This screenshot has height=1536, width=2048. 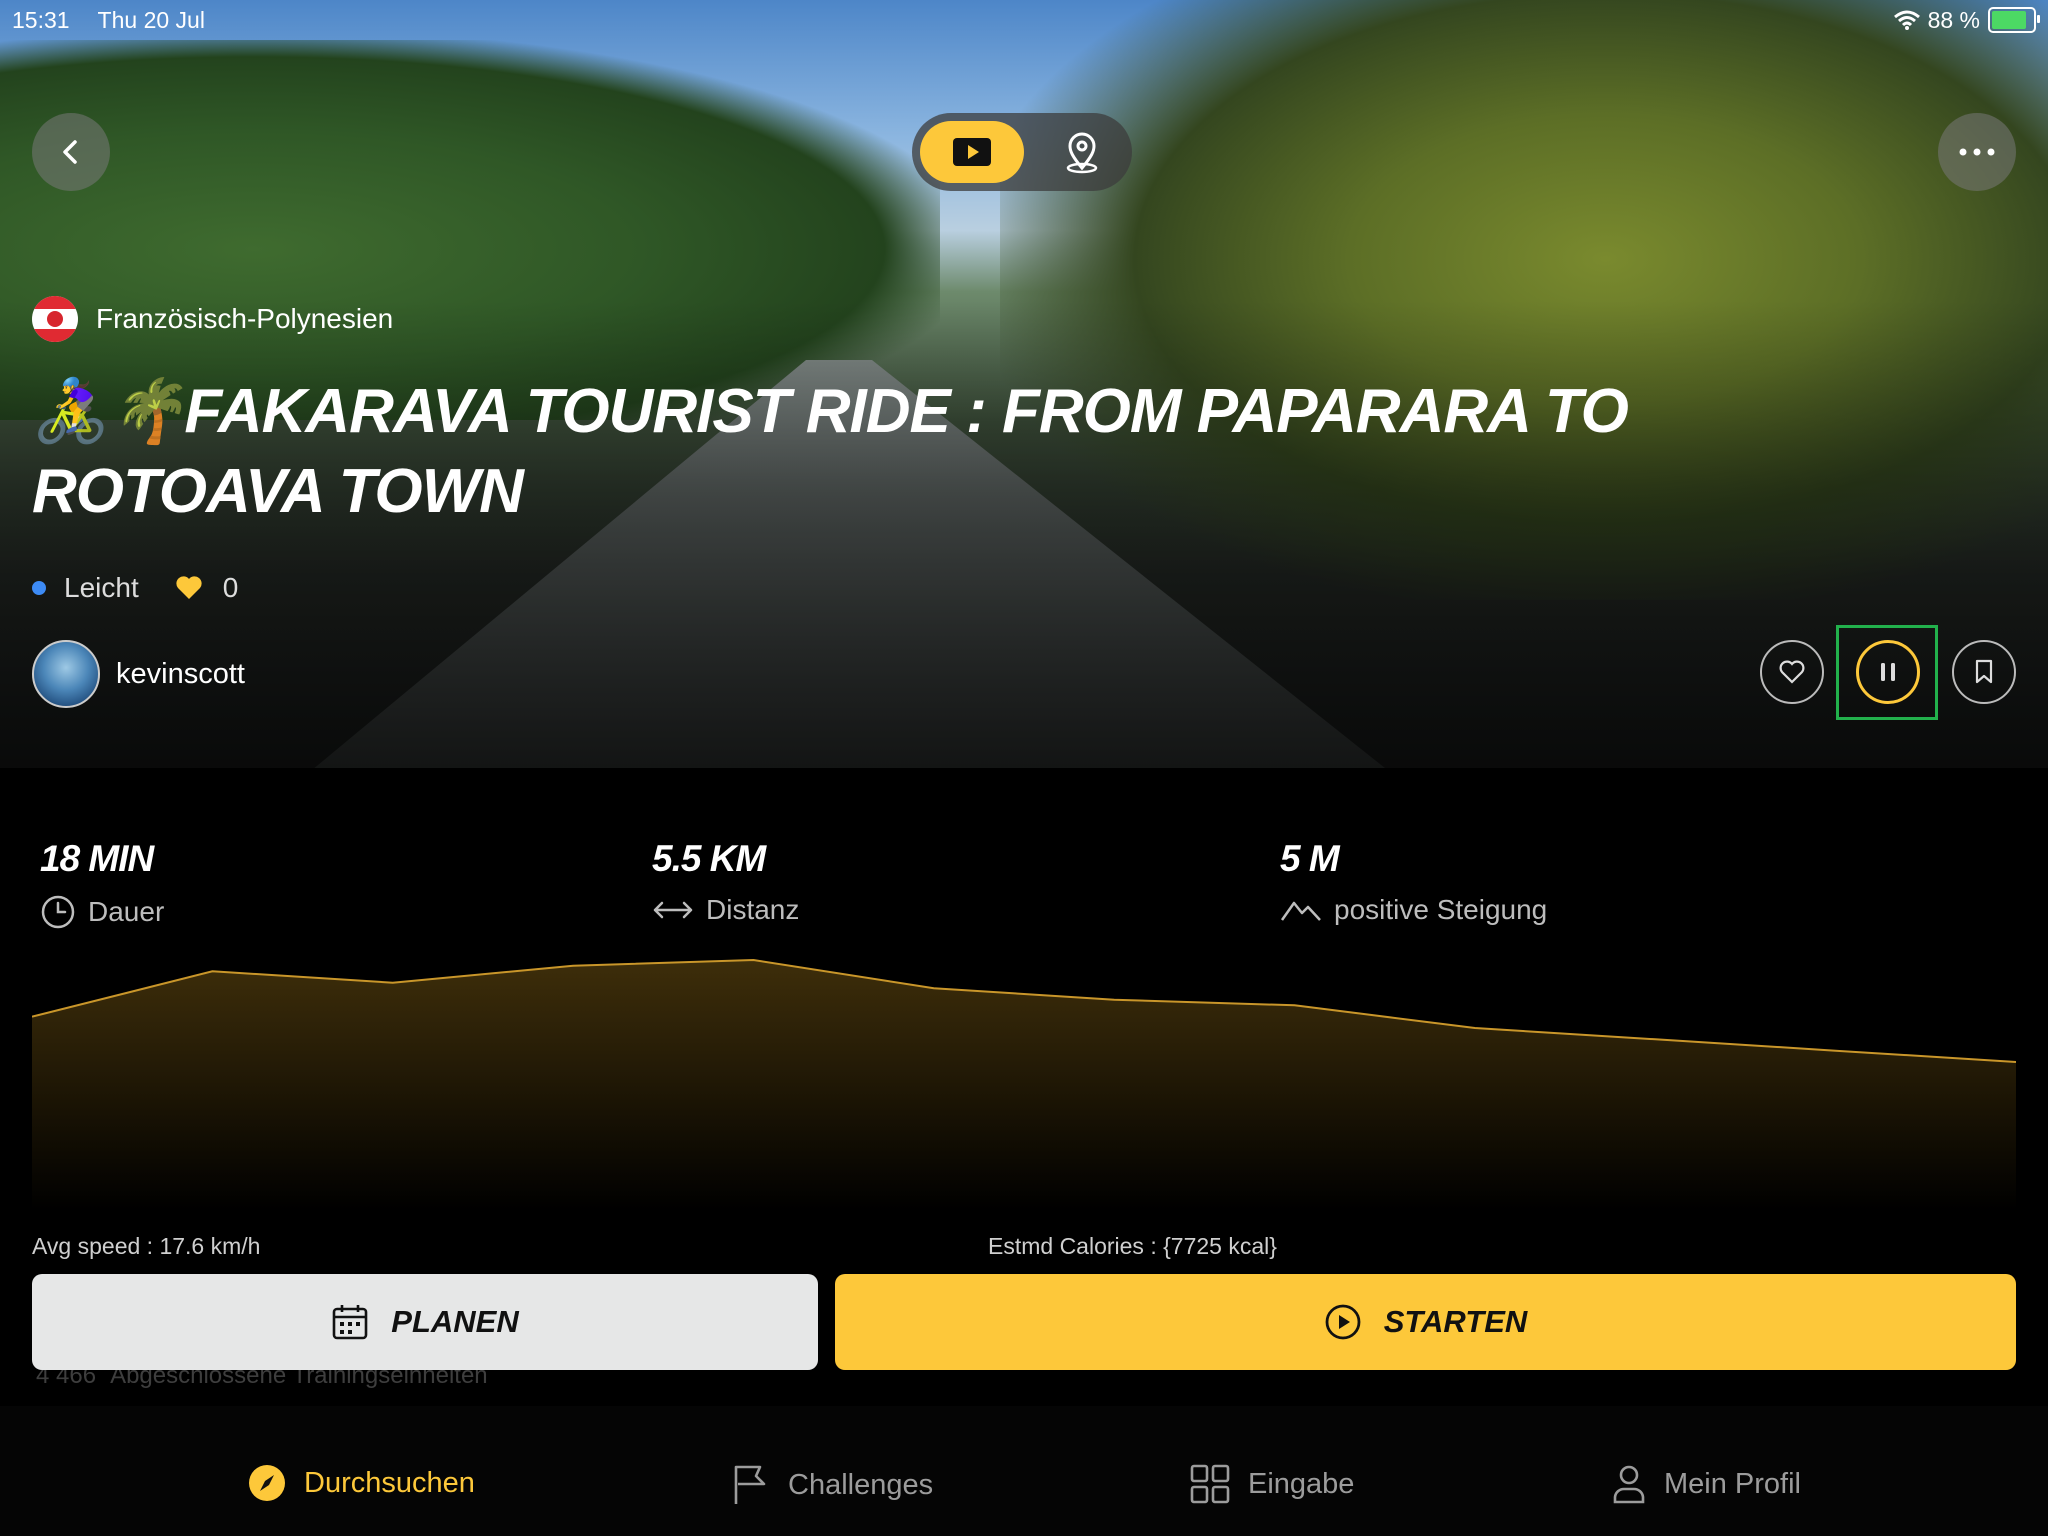 I want to click on plan-button-label: PLANEN, so click(x=455, y=1321).